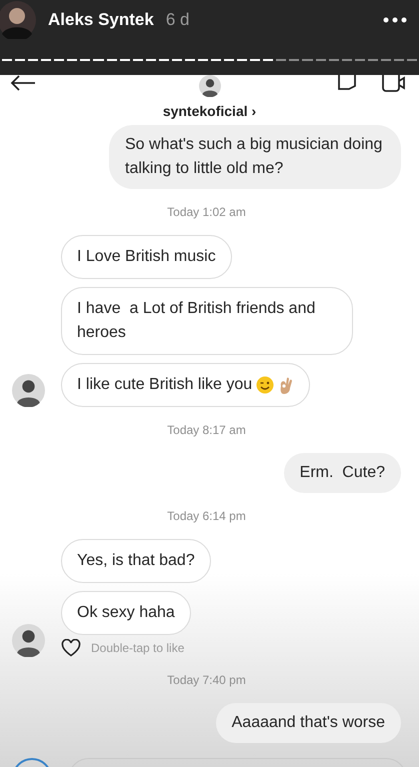 The height and width of the screenshot is (767, 419). What do you see at coordinates (164, 385) in the screenshot?
I see `message-text: I like cute British like you` at bounding box center [164, 385].